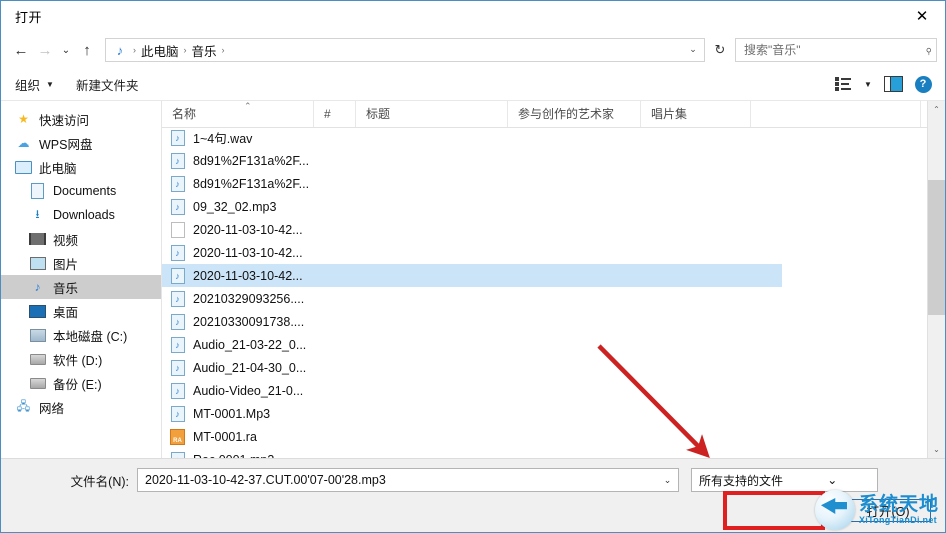  I want to click on sidebar-item-1: ☁ WPS网盘, so click(81, 143).